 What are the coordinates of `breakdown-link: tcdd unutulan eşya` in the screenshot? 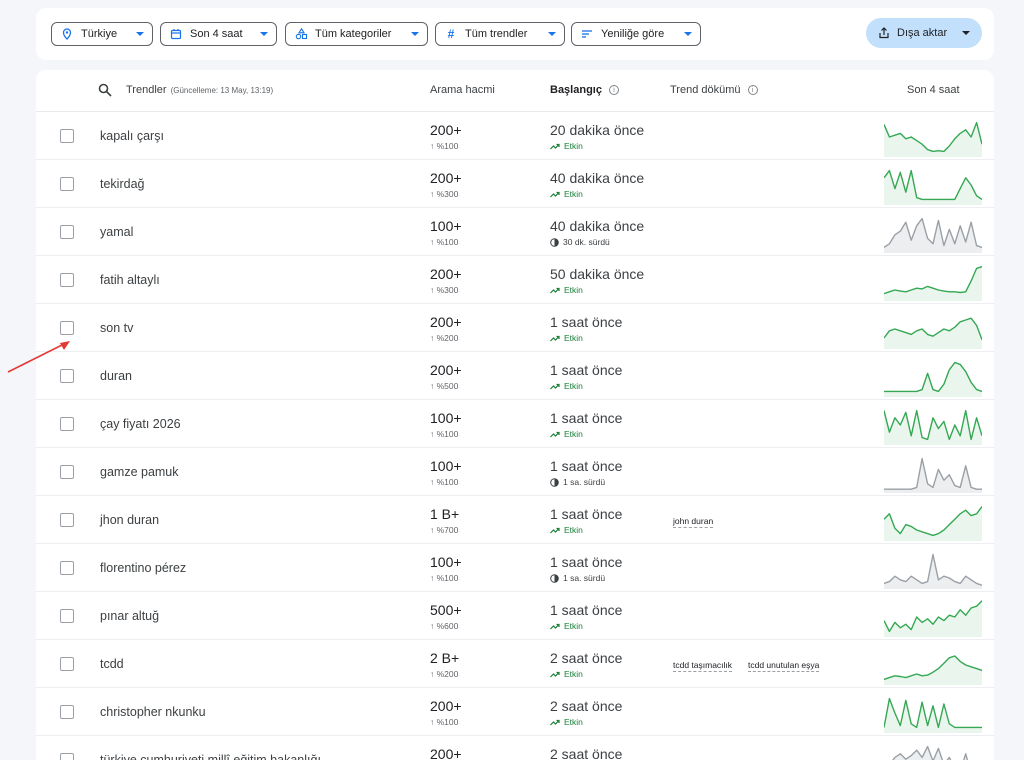 It's located at (784, 666).